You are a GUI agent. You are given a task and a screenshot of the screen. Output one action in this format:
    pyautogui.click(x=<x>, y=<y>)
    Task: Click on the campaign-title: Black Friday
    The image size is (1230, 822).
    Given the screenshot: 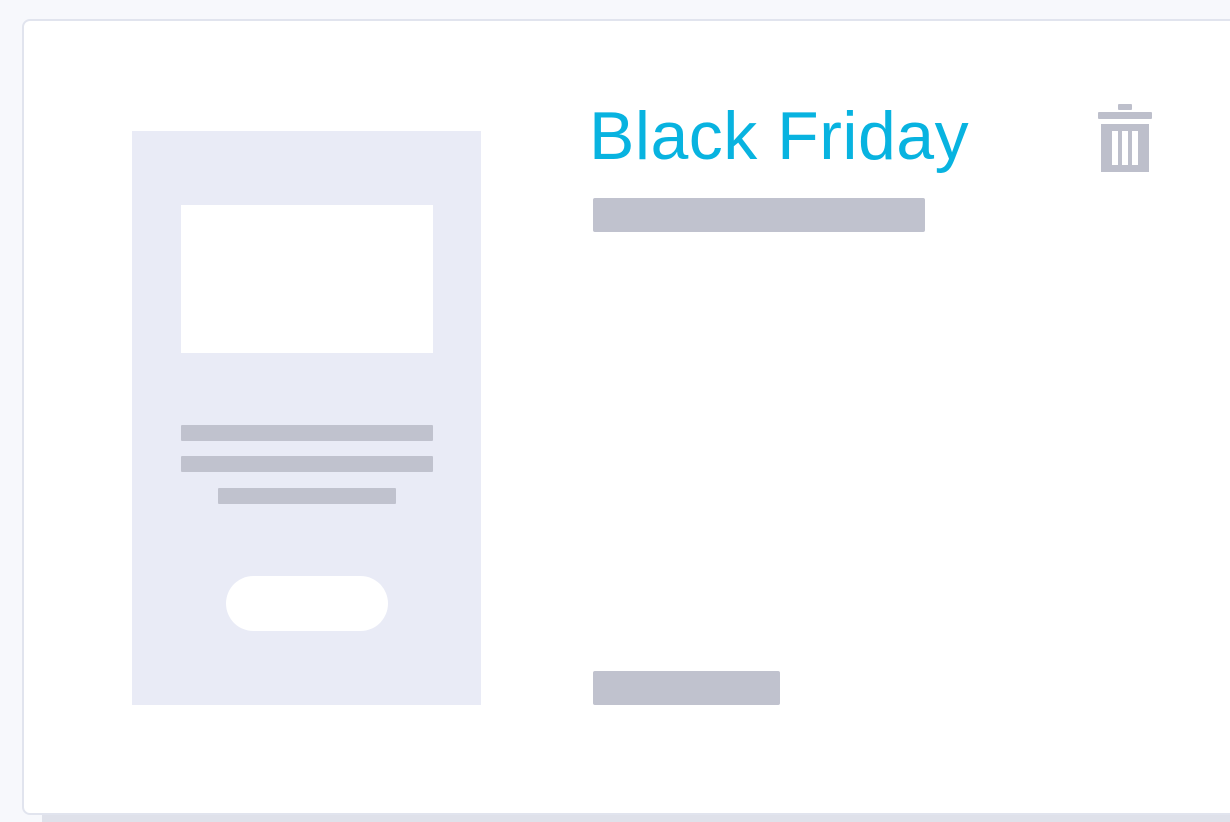 What is the action you would take?
    pyautogui.click(x=779, y=136)
    